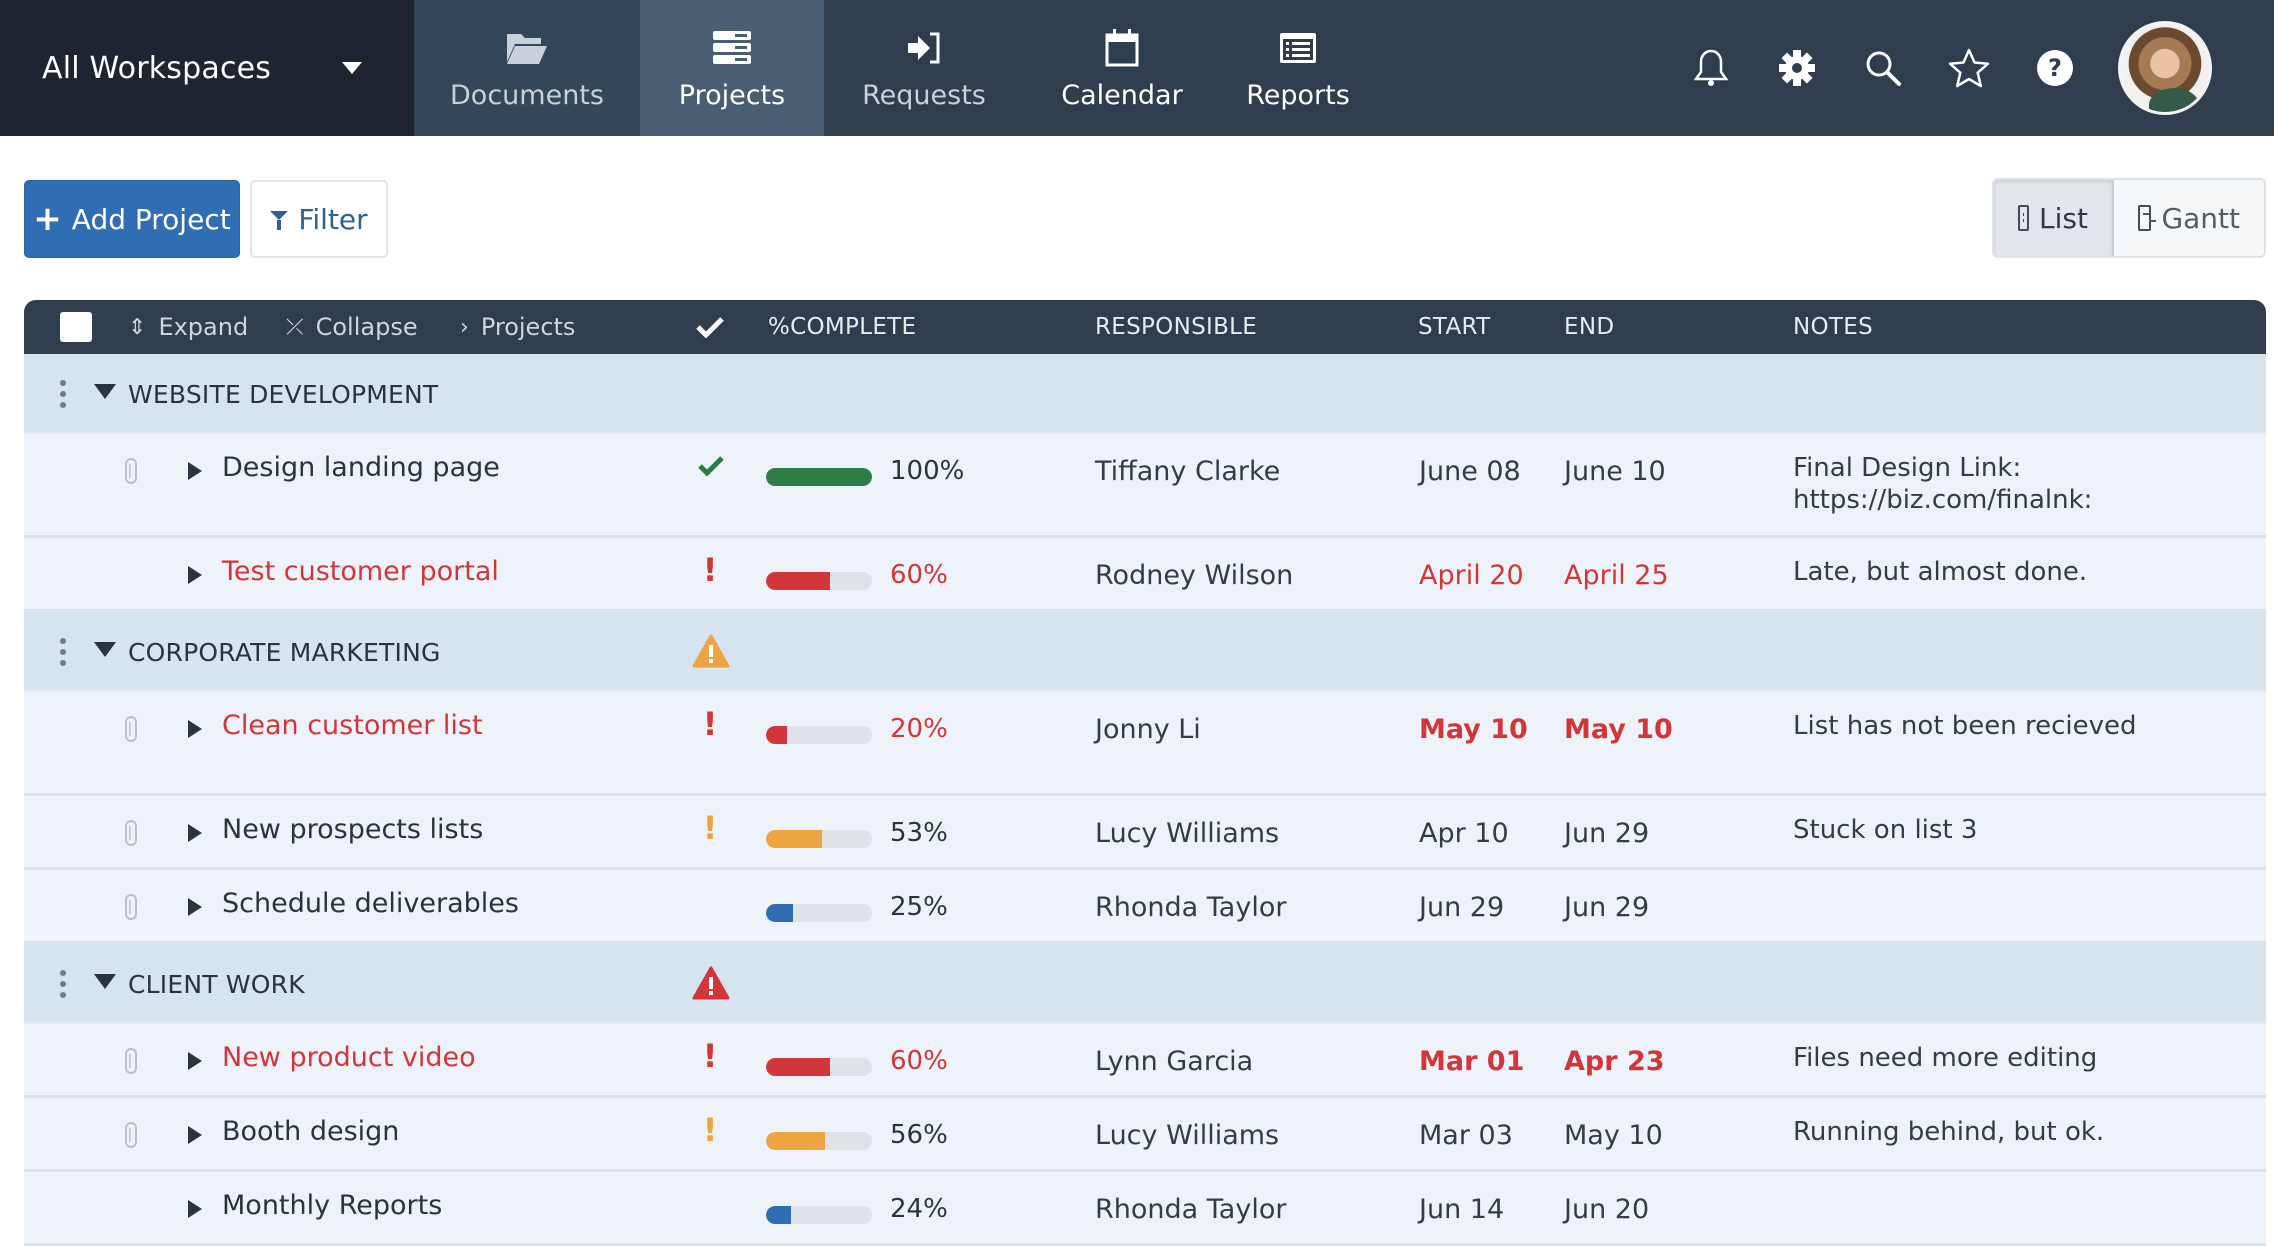 This screenshot has width=2274, height=1246. What do you see at coordinates (1176, 327) in the screenshot?
I see `column-header-responsible: RESPONSIBLE` at bounding box center [1176, 327].